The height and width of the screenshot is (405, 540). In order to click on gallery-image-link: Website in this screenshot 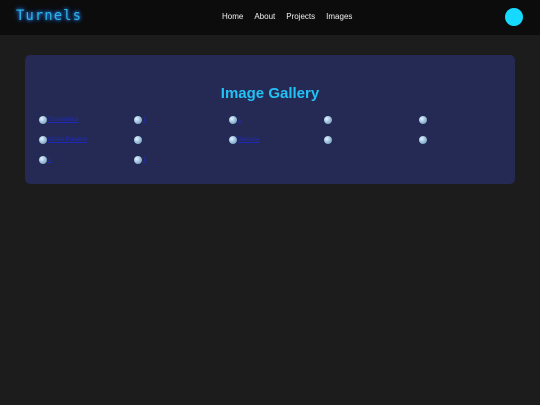, I will do `click(244, 140)`.